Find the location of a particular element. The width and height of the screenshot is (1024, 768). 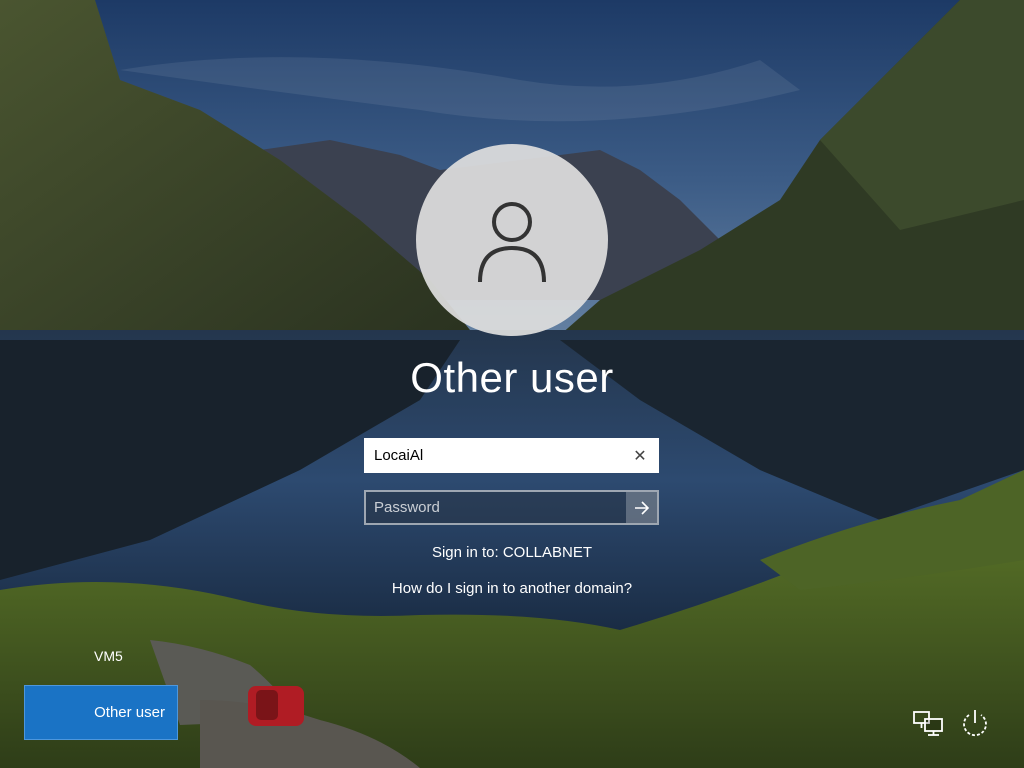

password-input is located at coordinates (497, 507).